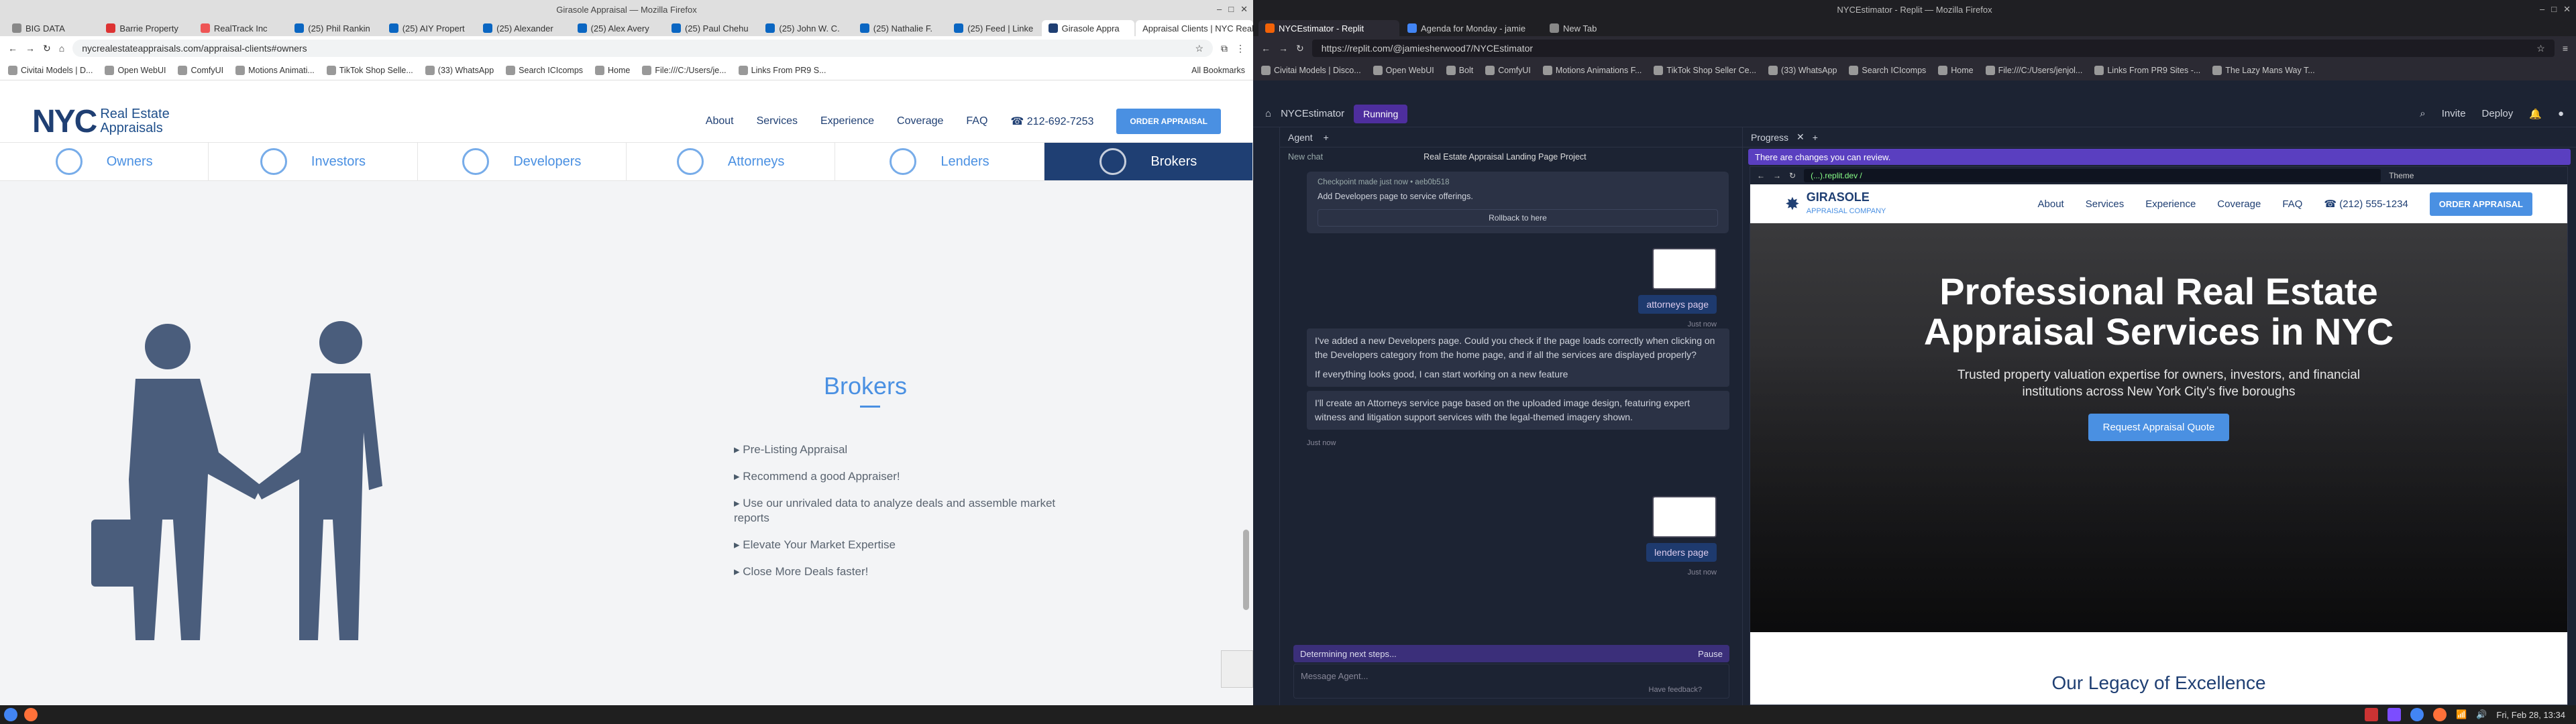  I want to click on tab-9: (25) Nathalie F., so click(899, 28).